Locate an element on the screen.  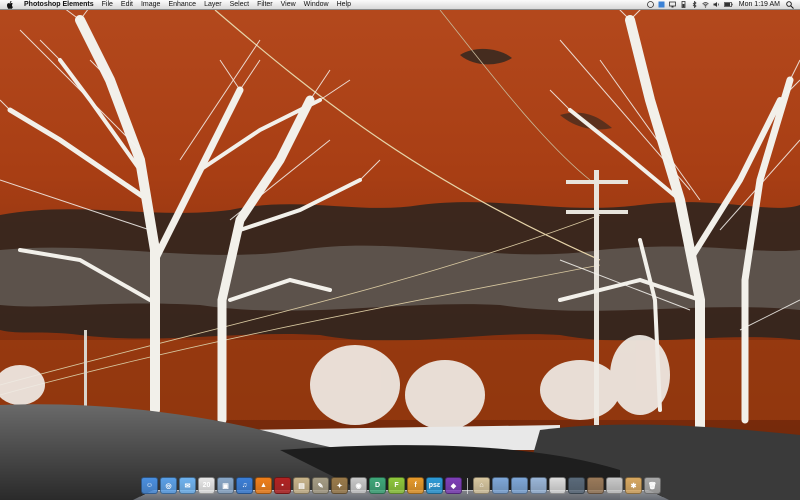
ichat-icon: ✉ is located at coordinates (187, 485).